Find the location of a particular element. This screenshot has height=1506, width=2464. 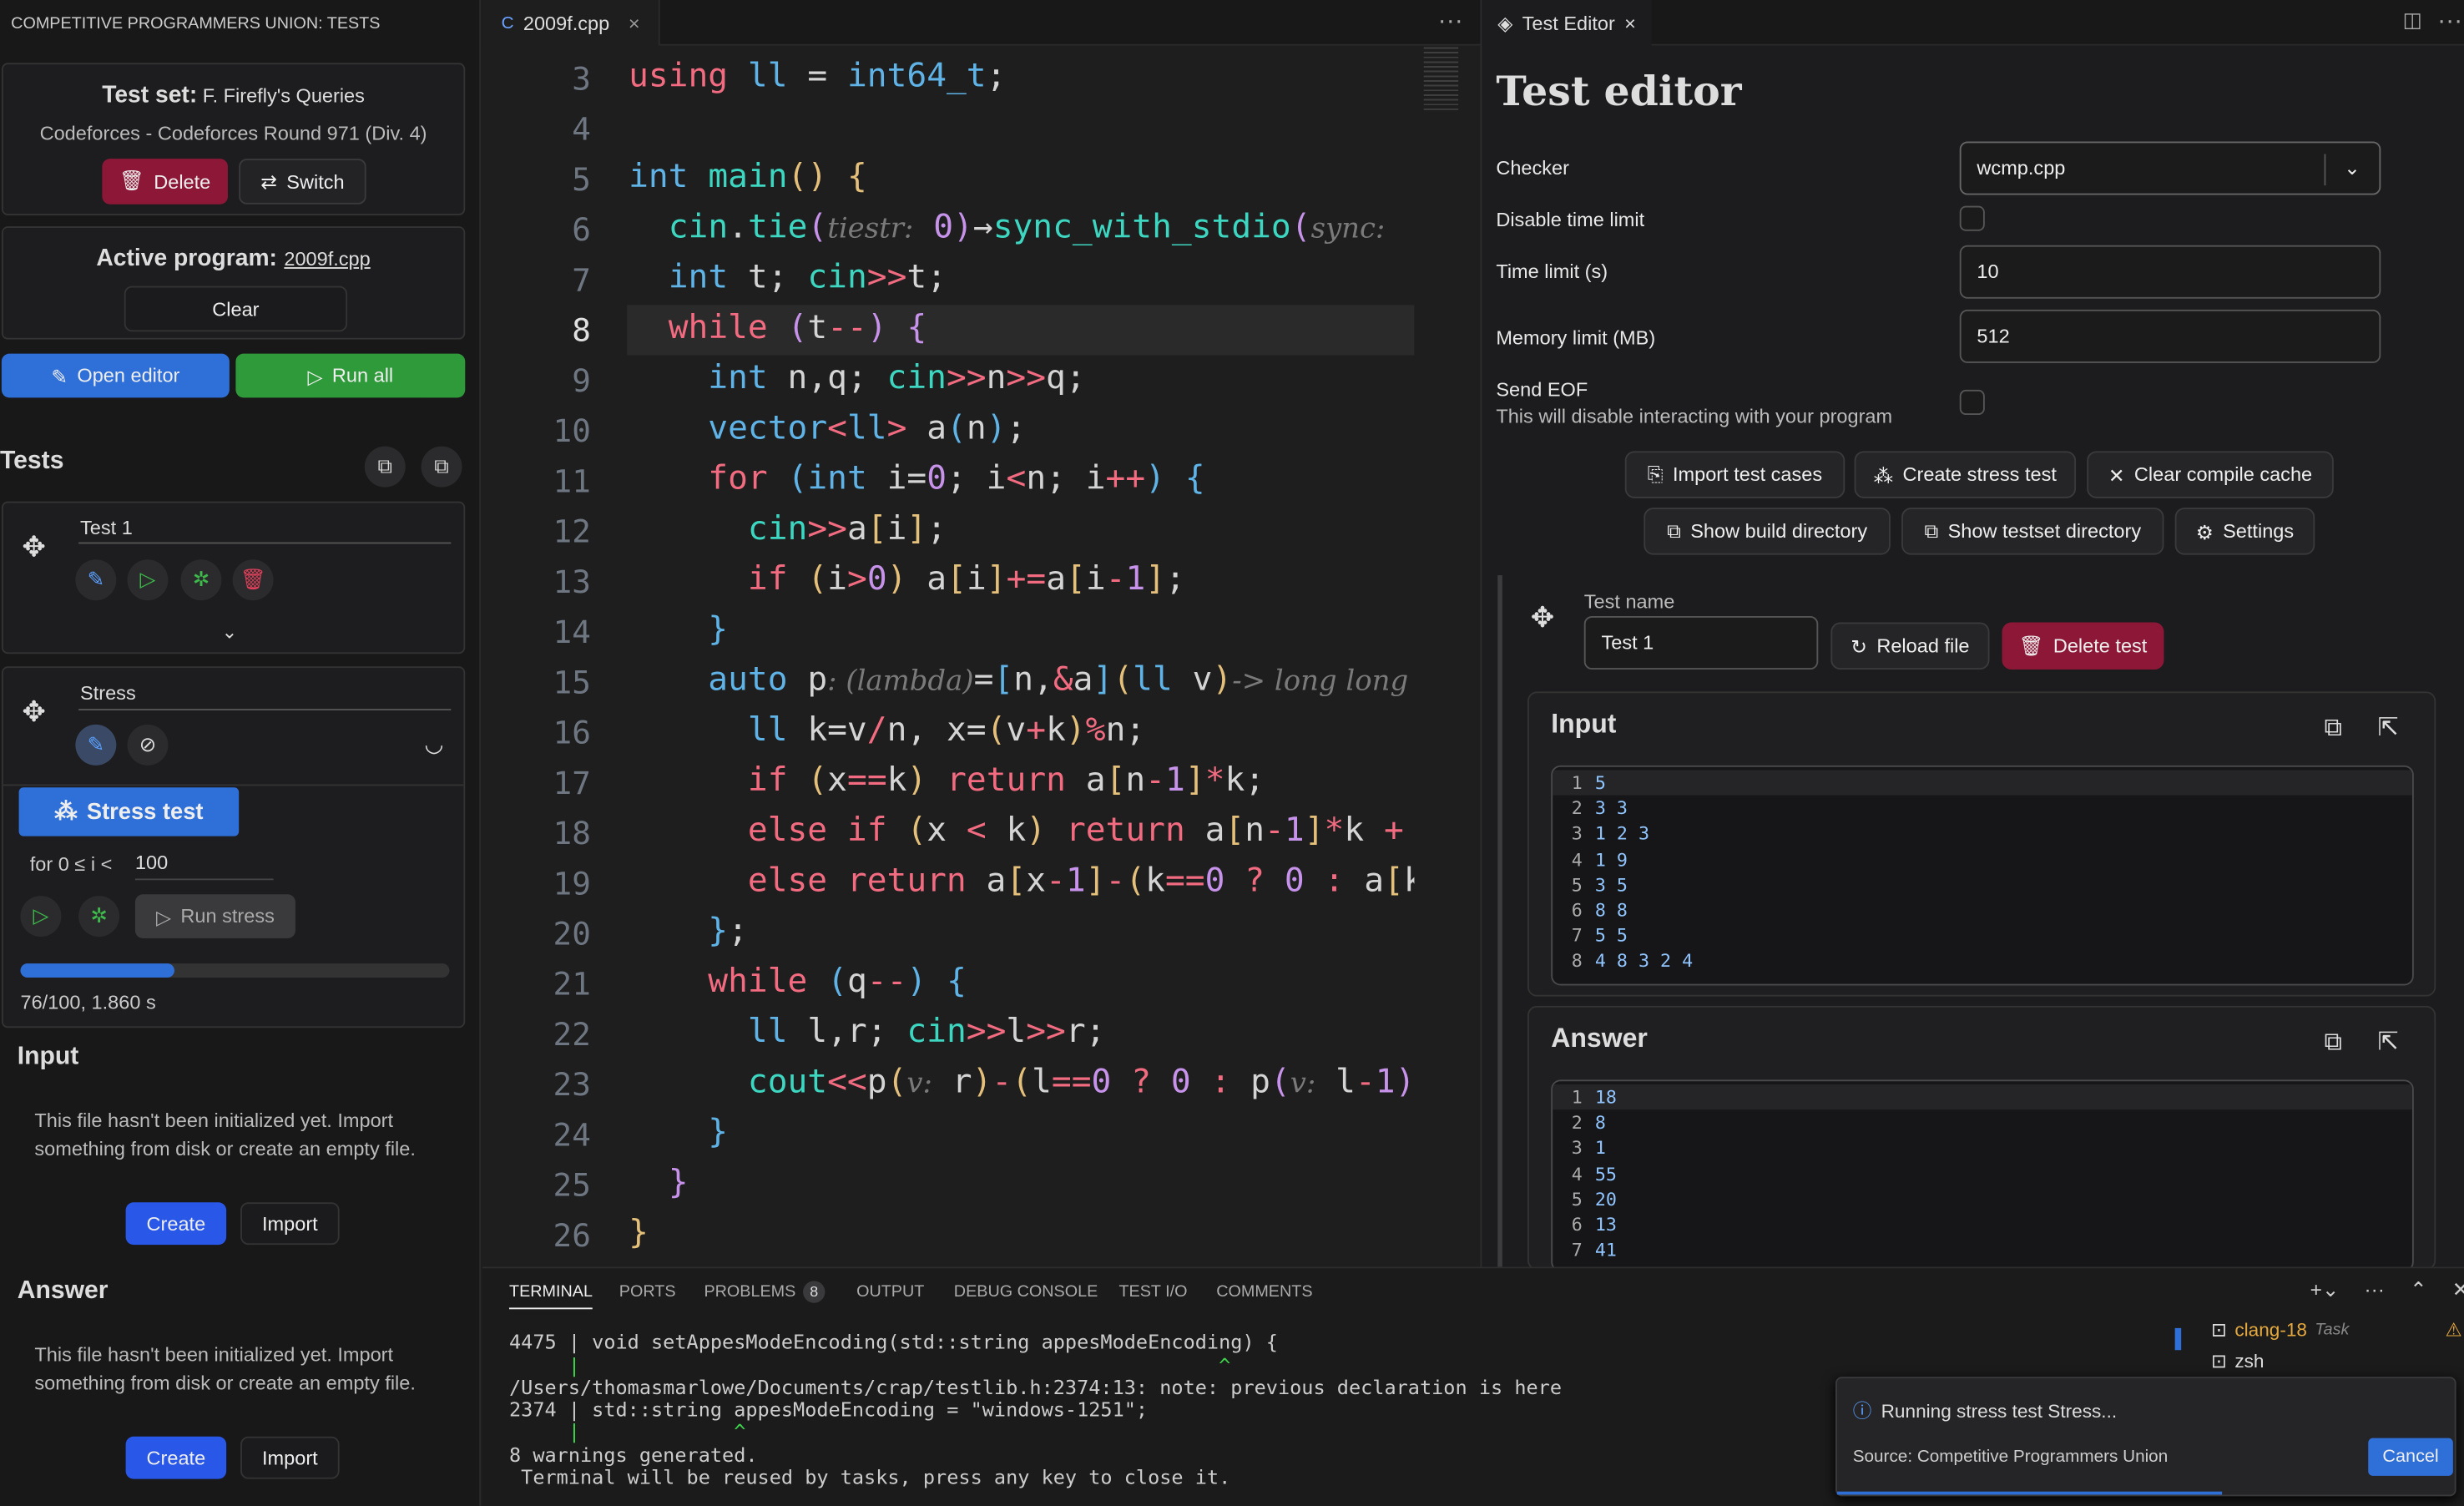

scroll-indicator is located at coordinates (2178, 1339).